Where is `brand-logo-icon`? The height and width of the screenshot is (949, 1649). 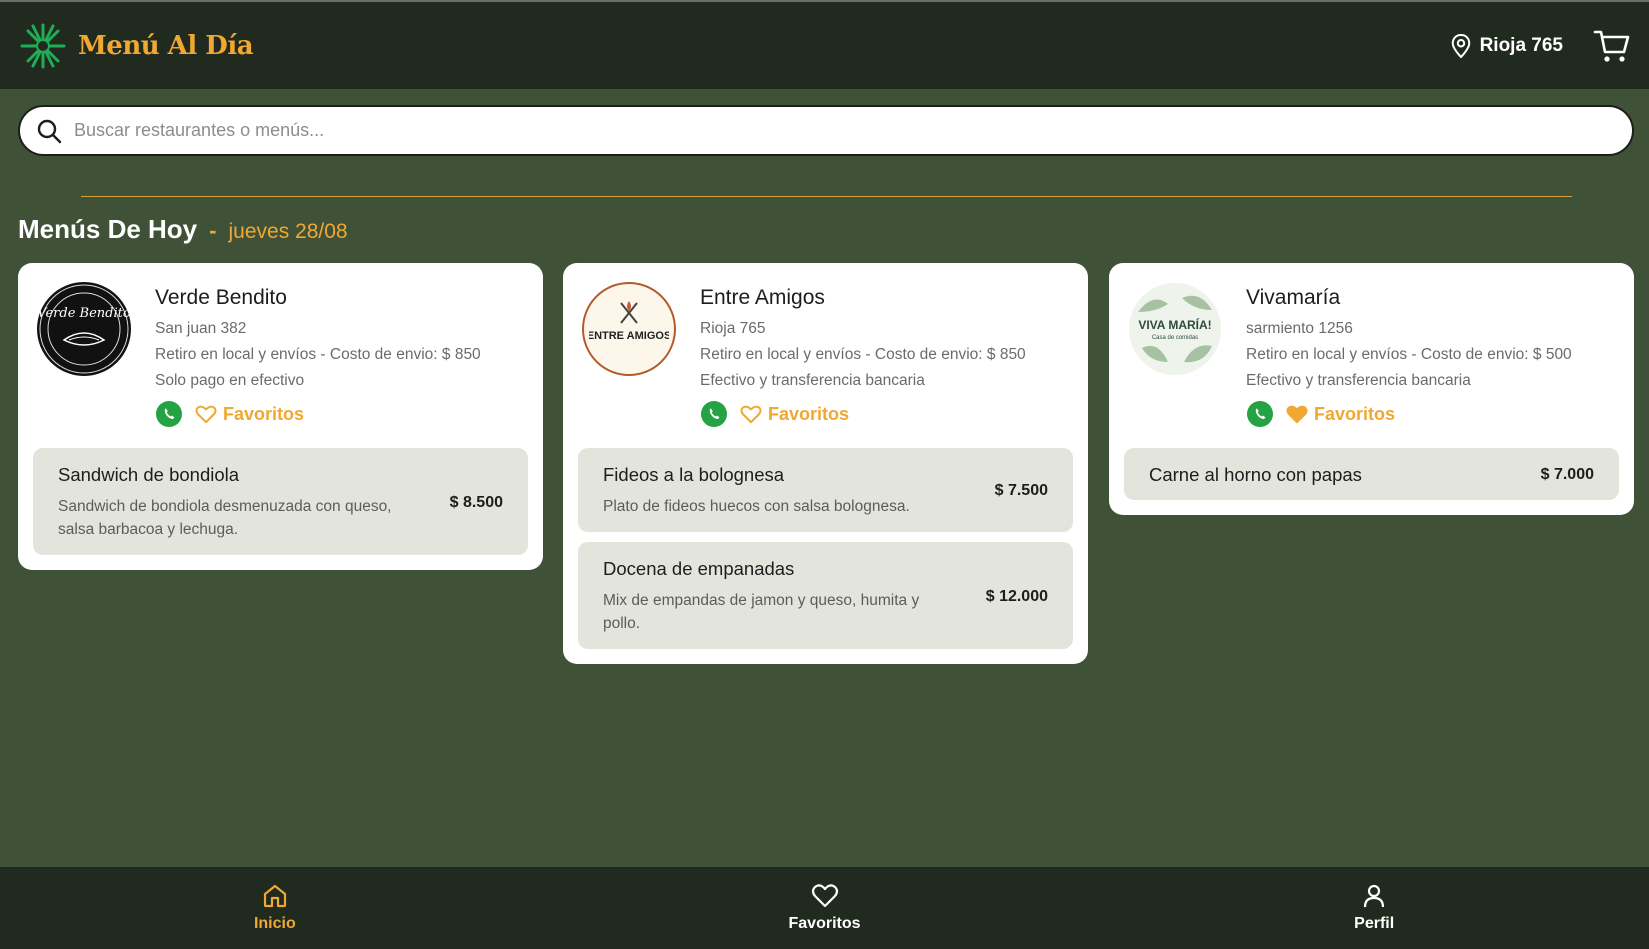
brand-logo-icon is located at coordinates (43, 45).